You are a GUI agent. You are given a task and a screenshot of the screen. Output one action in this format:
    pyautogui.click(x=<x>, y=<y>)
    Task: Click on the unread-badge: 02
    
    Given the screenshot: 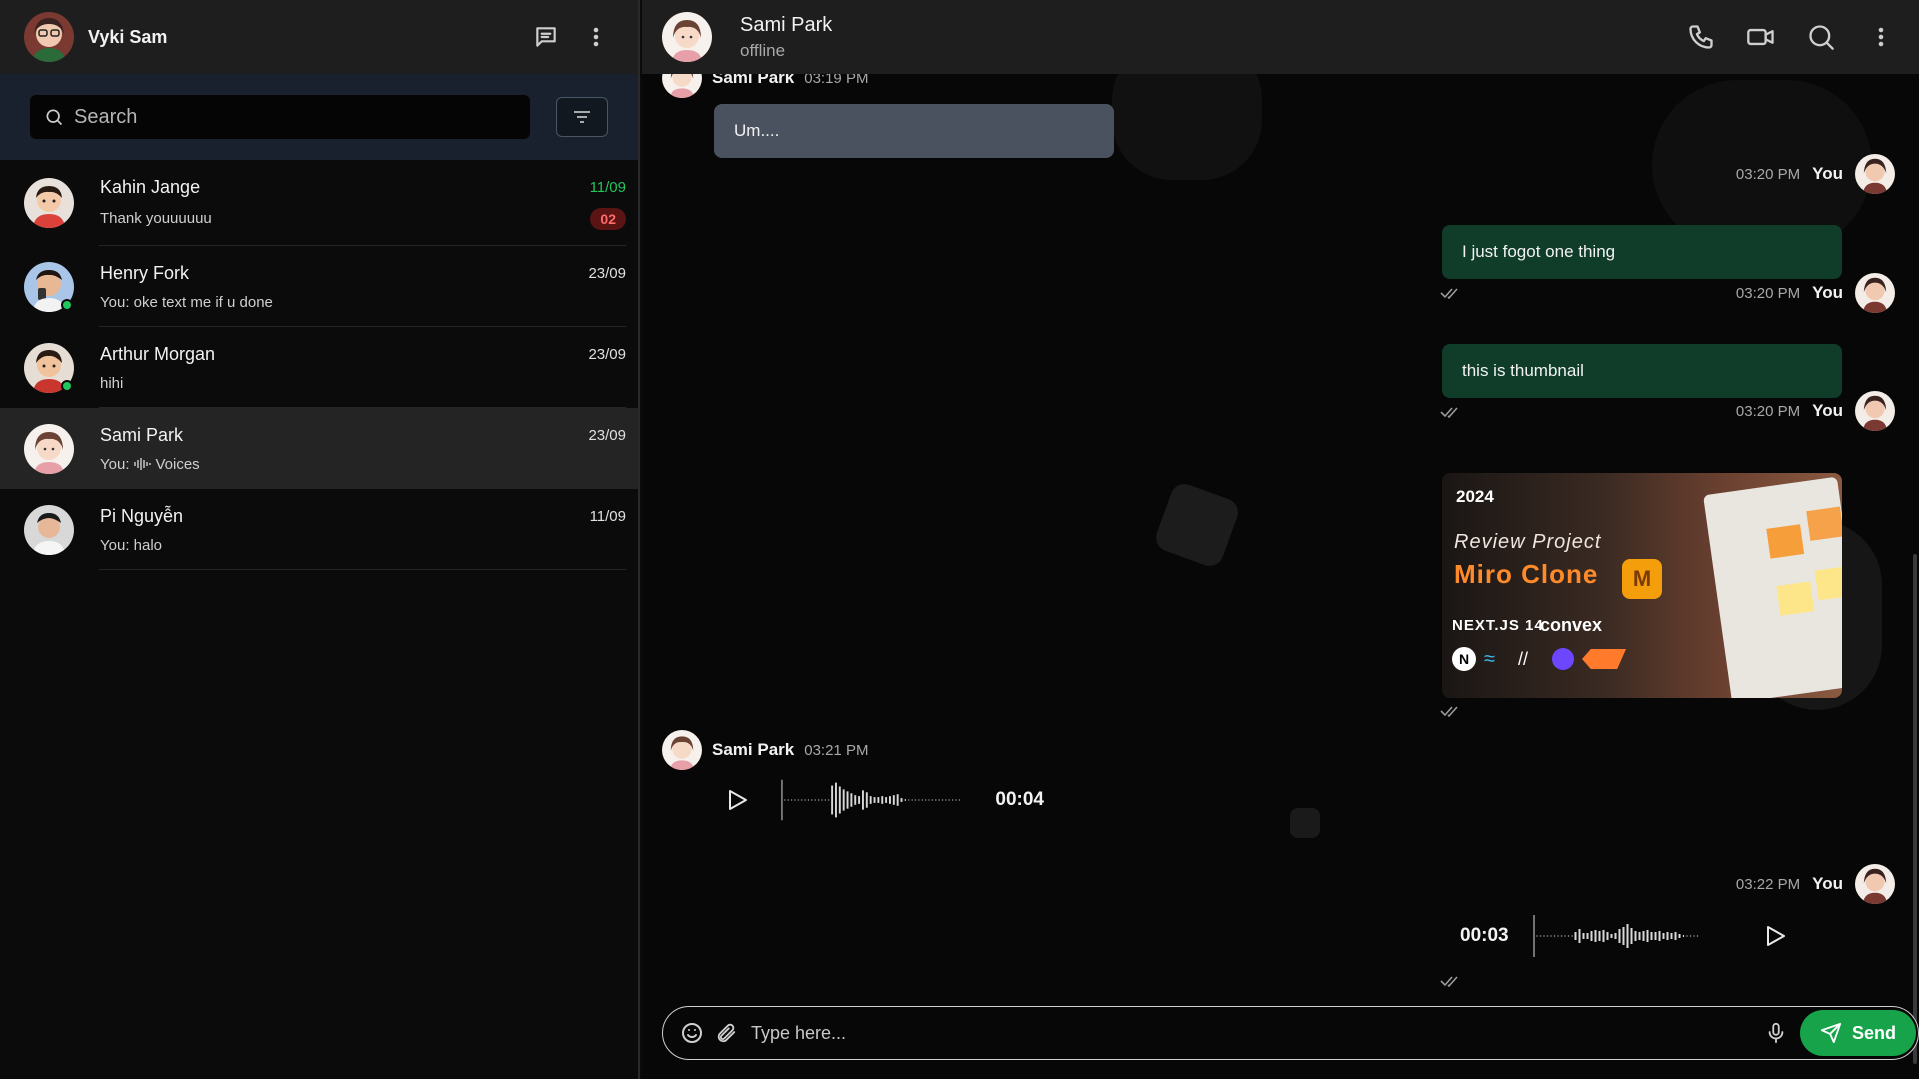 What is the action you would take?
    pyautogui.click(x=608, y=218)
    